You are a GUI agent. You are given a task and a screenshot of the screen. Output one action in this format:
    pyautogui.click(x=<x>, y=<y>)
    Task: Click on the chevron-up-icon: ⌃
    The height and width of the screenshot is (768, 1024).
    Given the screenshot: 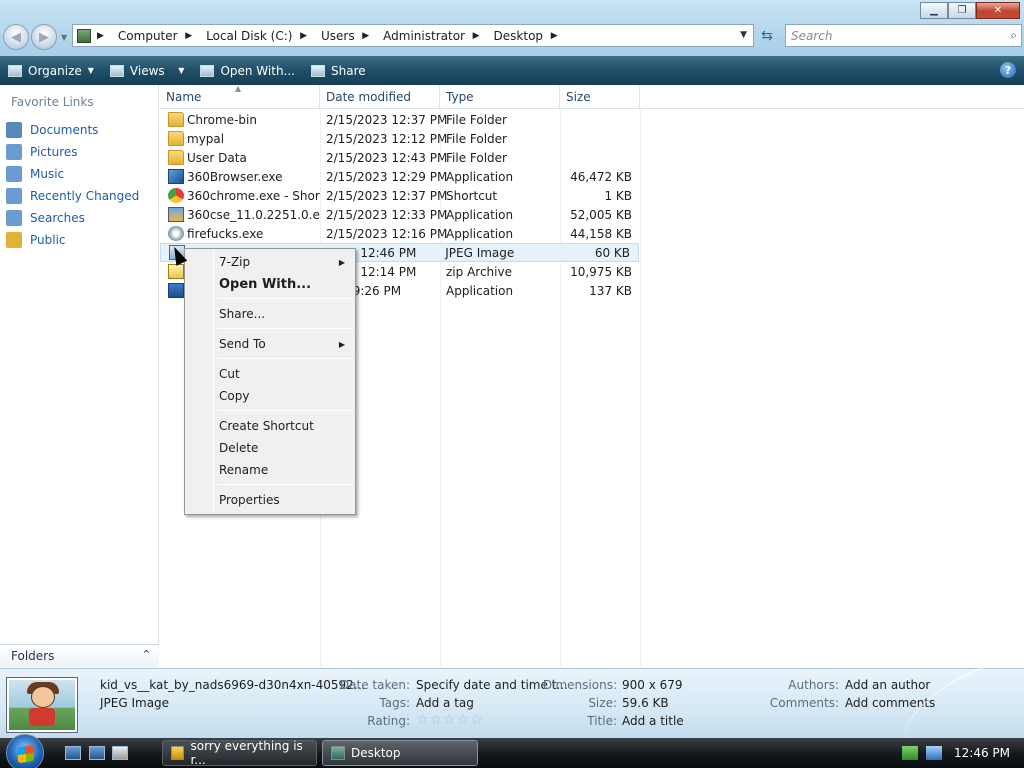 What is the action you would take?
    pyautogui.click(x=146, y=654)
    